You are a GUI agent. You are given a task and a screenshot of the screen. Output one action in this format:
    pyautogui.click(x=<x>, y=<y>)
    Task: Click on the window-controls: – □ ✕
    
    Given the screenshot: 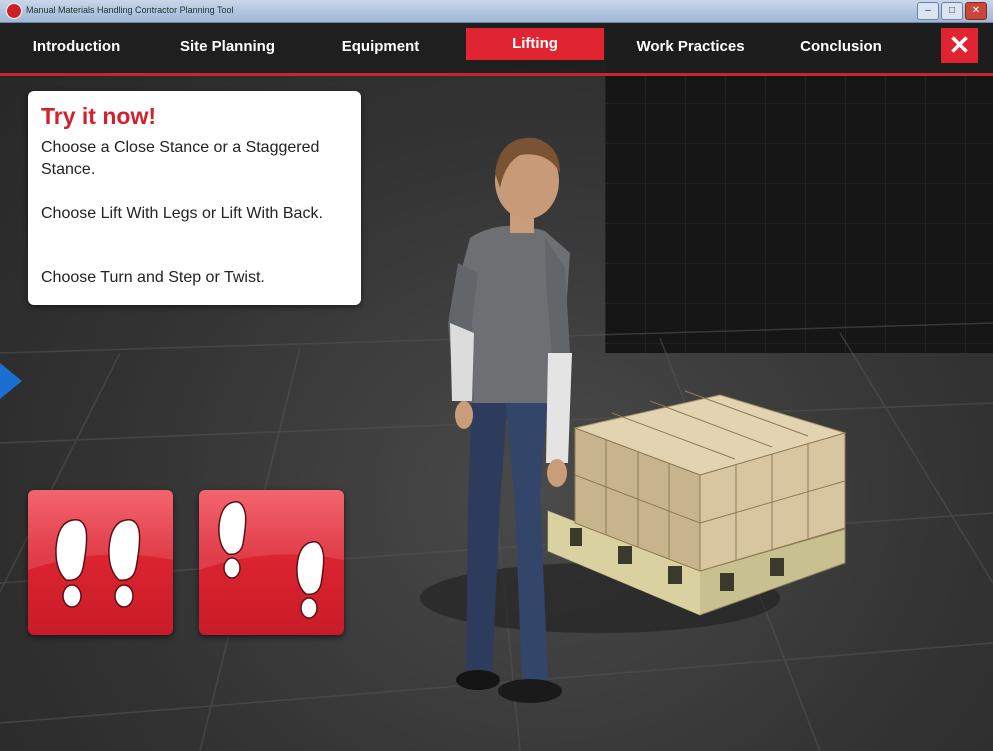 What is the action you would take?
    pyautogui.click(x=952, y=11)
    